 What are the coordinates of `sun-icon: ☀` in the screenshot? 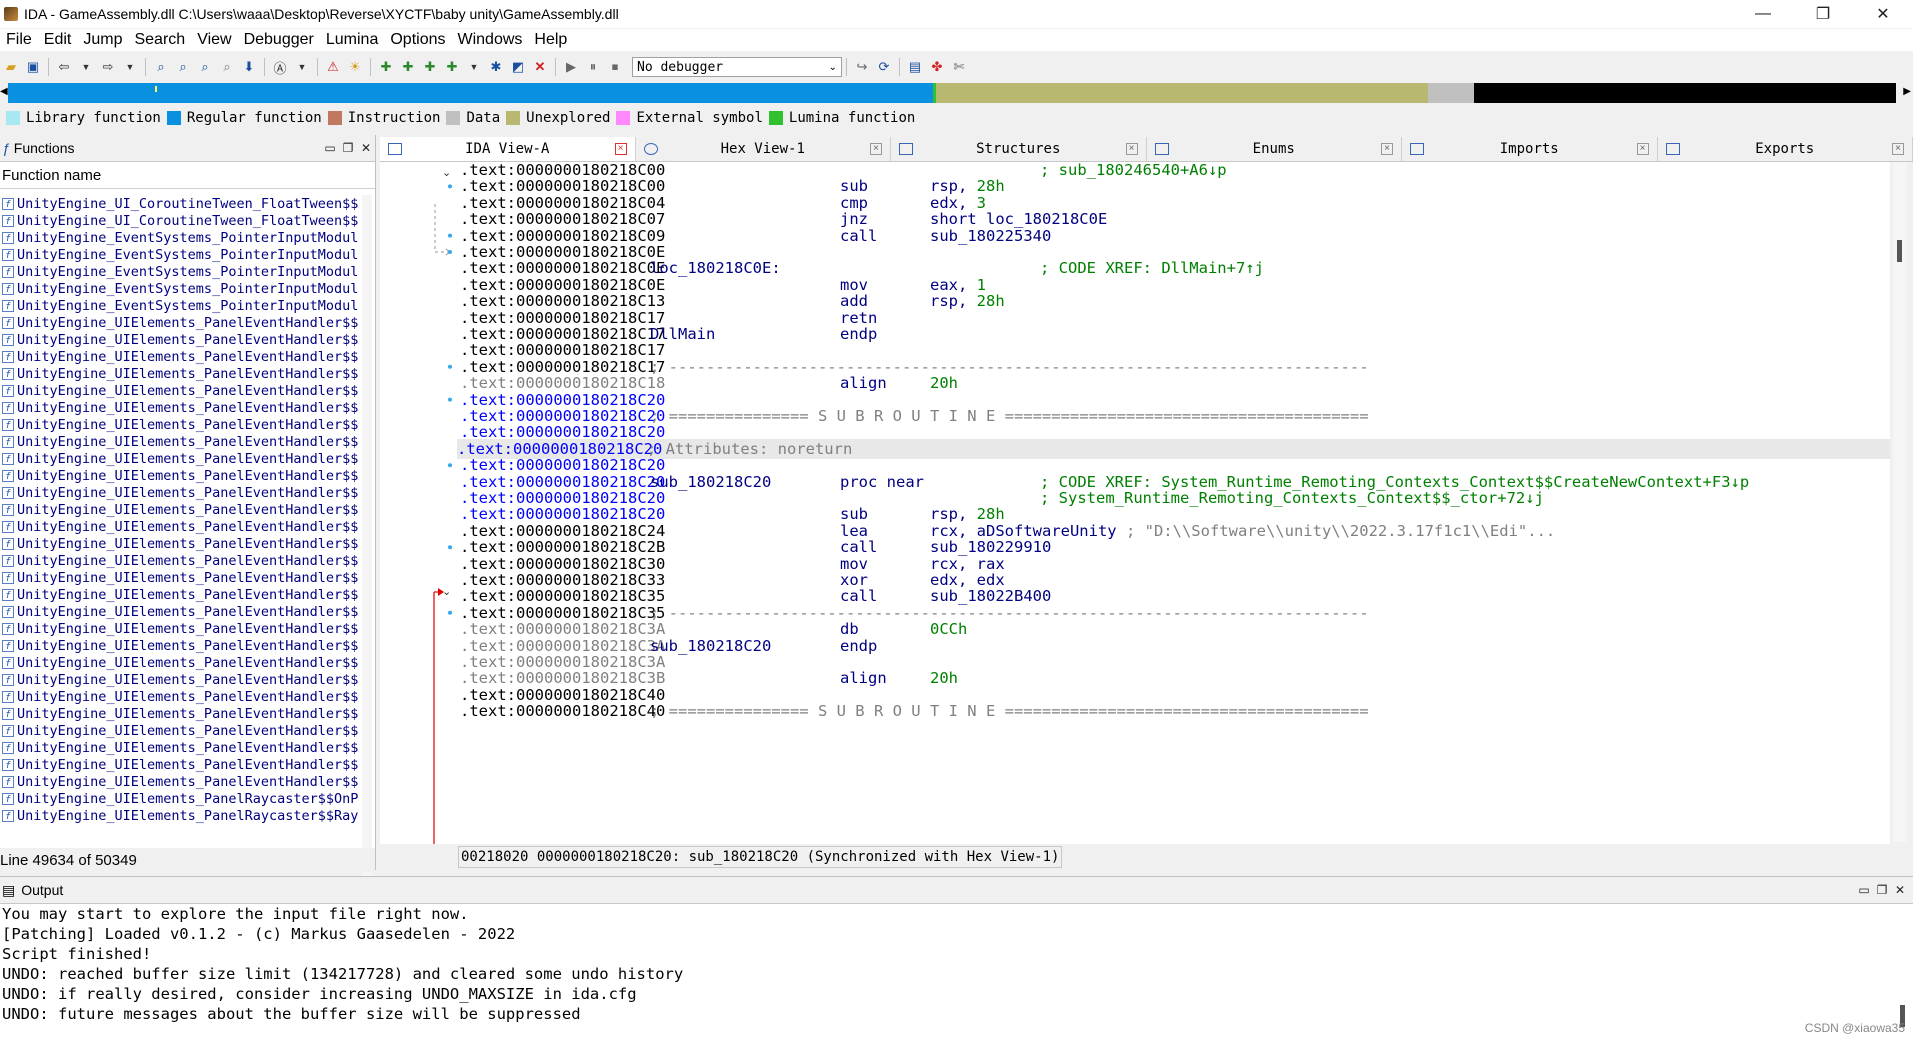 It's located at (355, 67).